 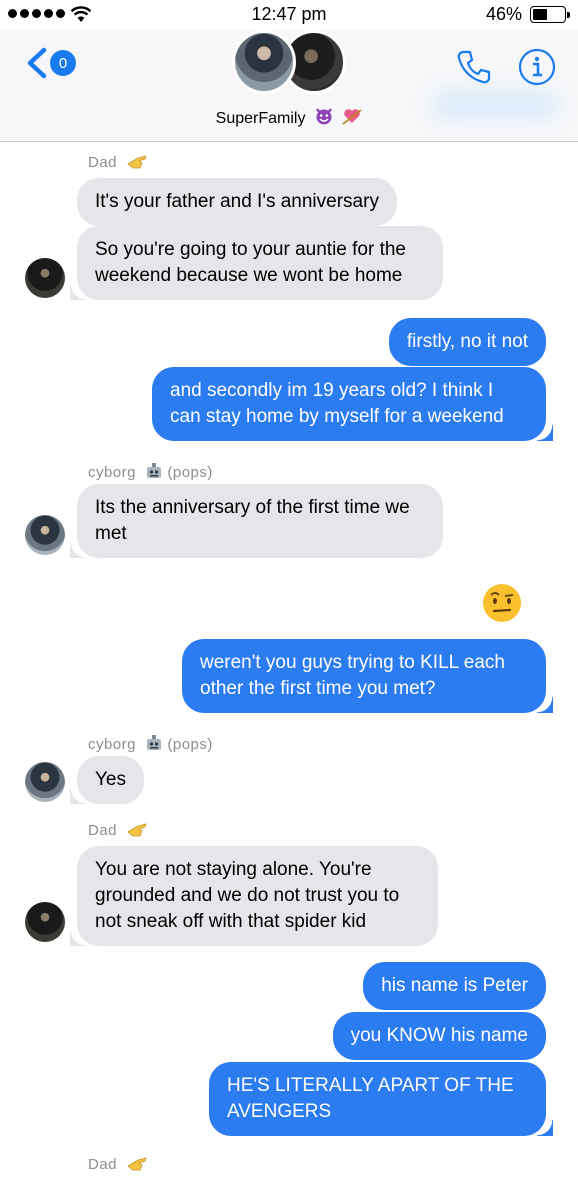 I want to click on smiling-devil-icon, so click(x=323, y=116).